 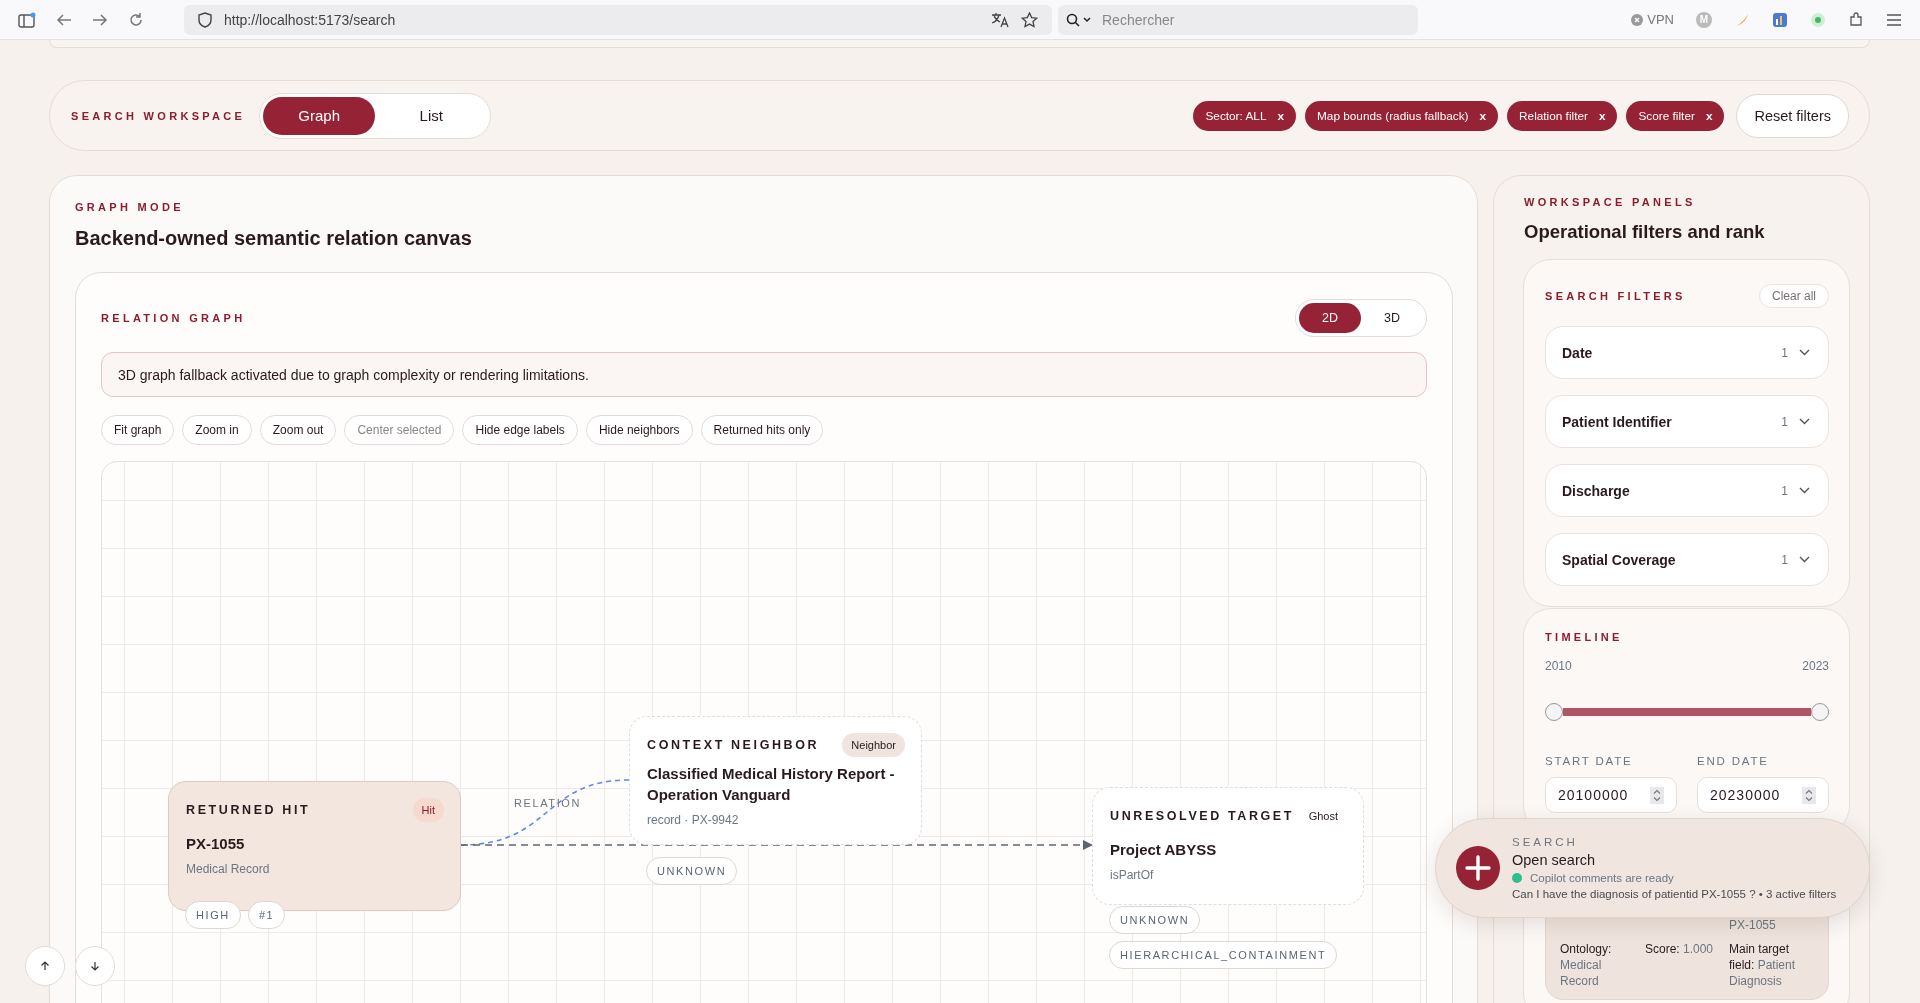 I want to click on shield-icon, so click(x=205, y=19).